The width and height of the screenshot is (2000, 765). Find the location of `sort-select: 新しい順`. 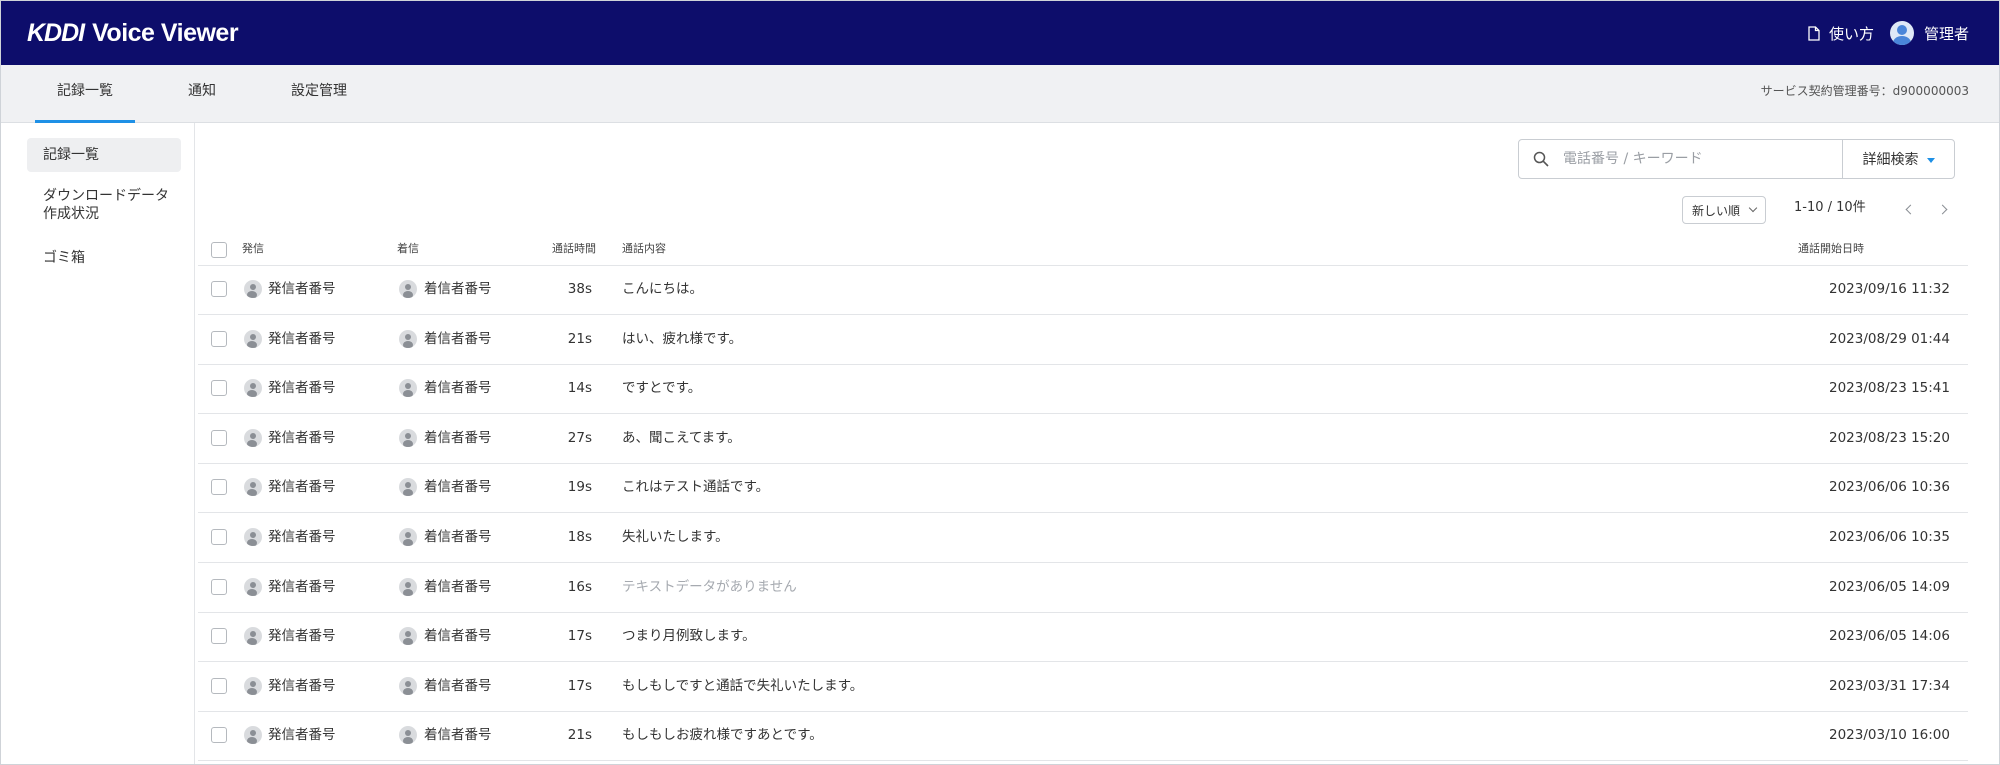

sort-select: 新しい順 is located at coordinates (1724, 210).